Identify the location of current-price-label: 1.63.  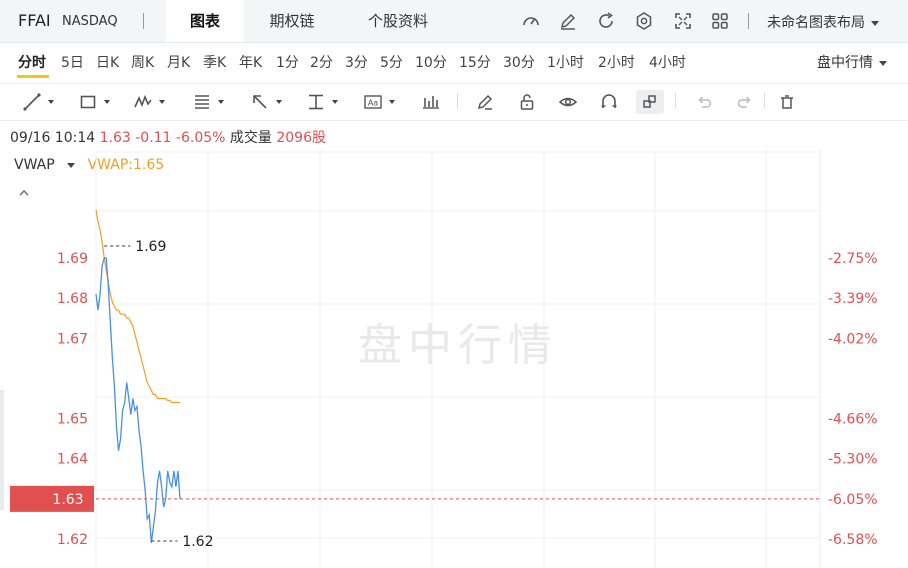
(67, 500).